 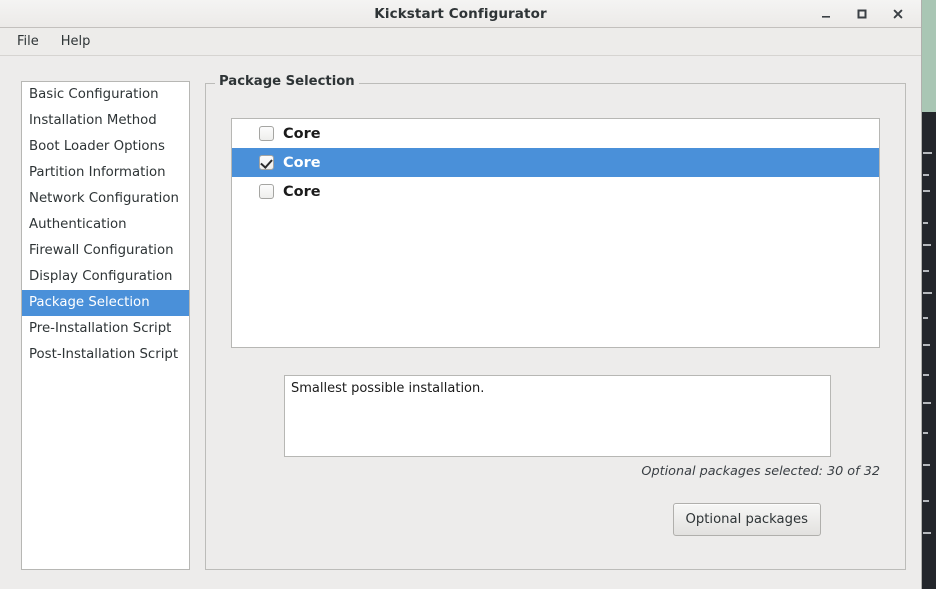 What do you see at coordinates (105, 355) in the screenshot?
I see `sidebar-item-post-installation-script: Post-Installation Script` at bounding box center [105, 355].